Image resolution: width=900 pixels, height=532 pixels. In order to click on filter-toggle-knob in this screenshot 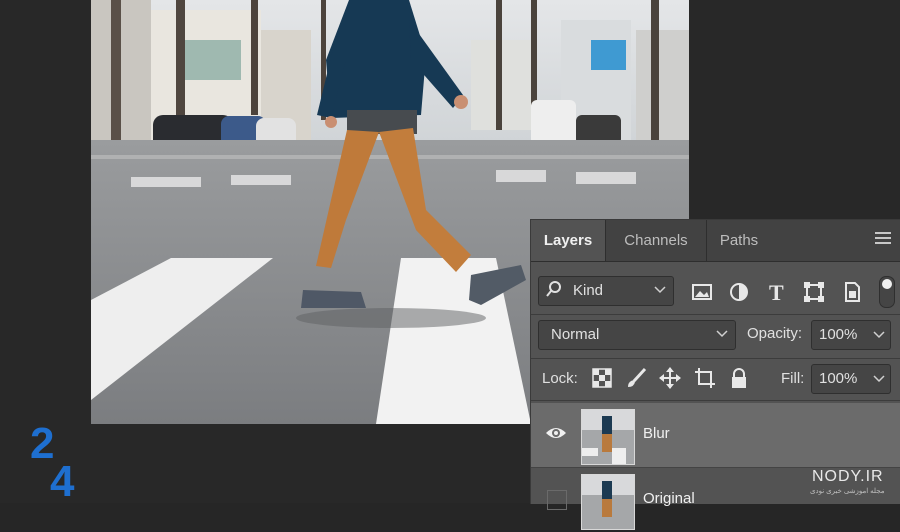, I will do `click(887, 284)`.